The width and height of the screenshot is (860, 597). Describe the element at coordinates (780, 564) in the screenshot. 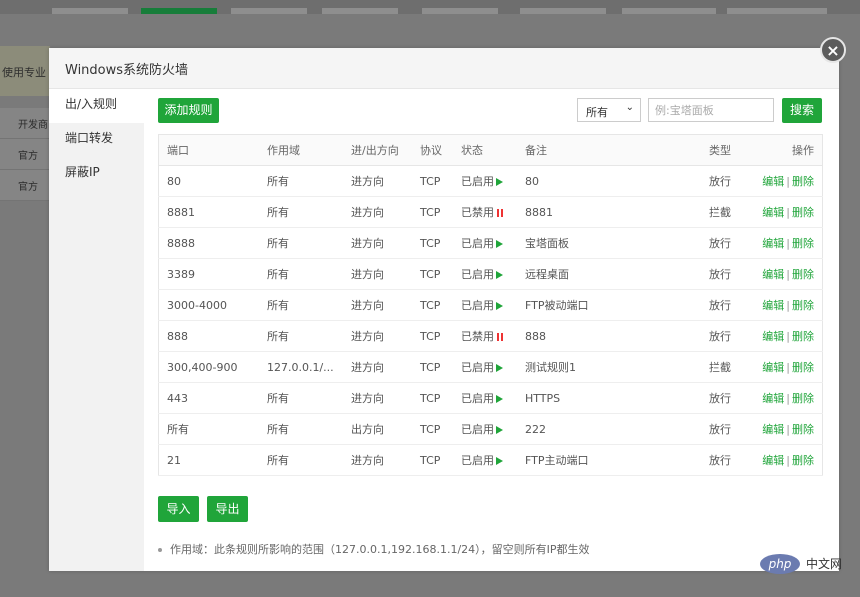

I see `watermark-logo: php` at that location.